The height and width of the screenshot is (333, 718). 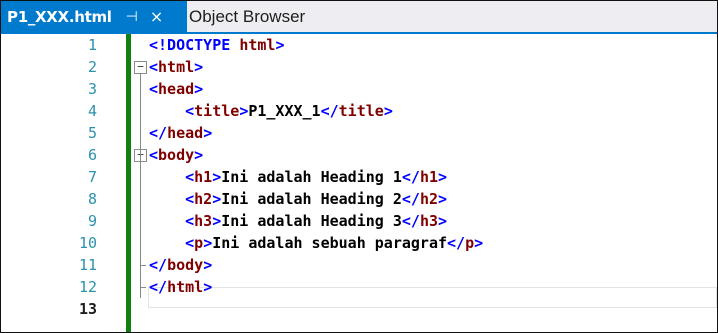 I want to click on tag-bracket: !DOCTYPE, so click(x=194, y=45).